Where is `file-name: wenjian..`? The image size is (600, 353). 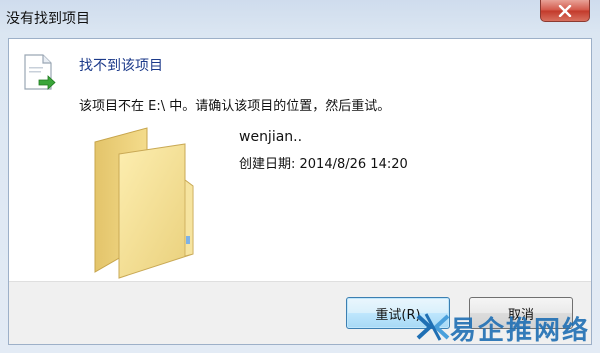 file-name: wenjian.. is located at coordinates (271, 137).